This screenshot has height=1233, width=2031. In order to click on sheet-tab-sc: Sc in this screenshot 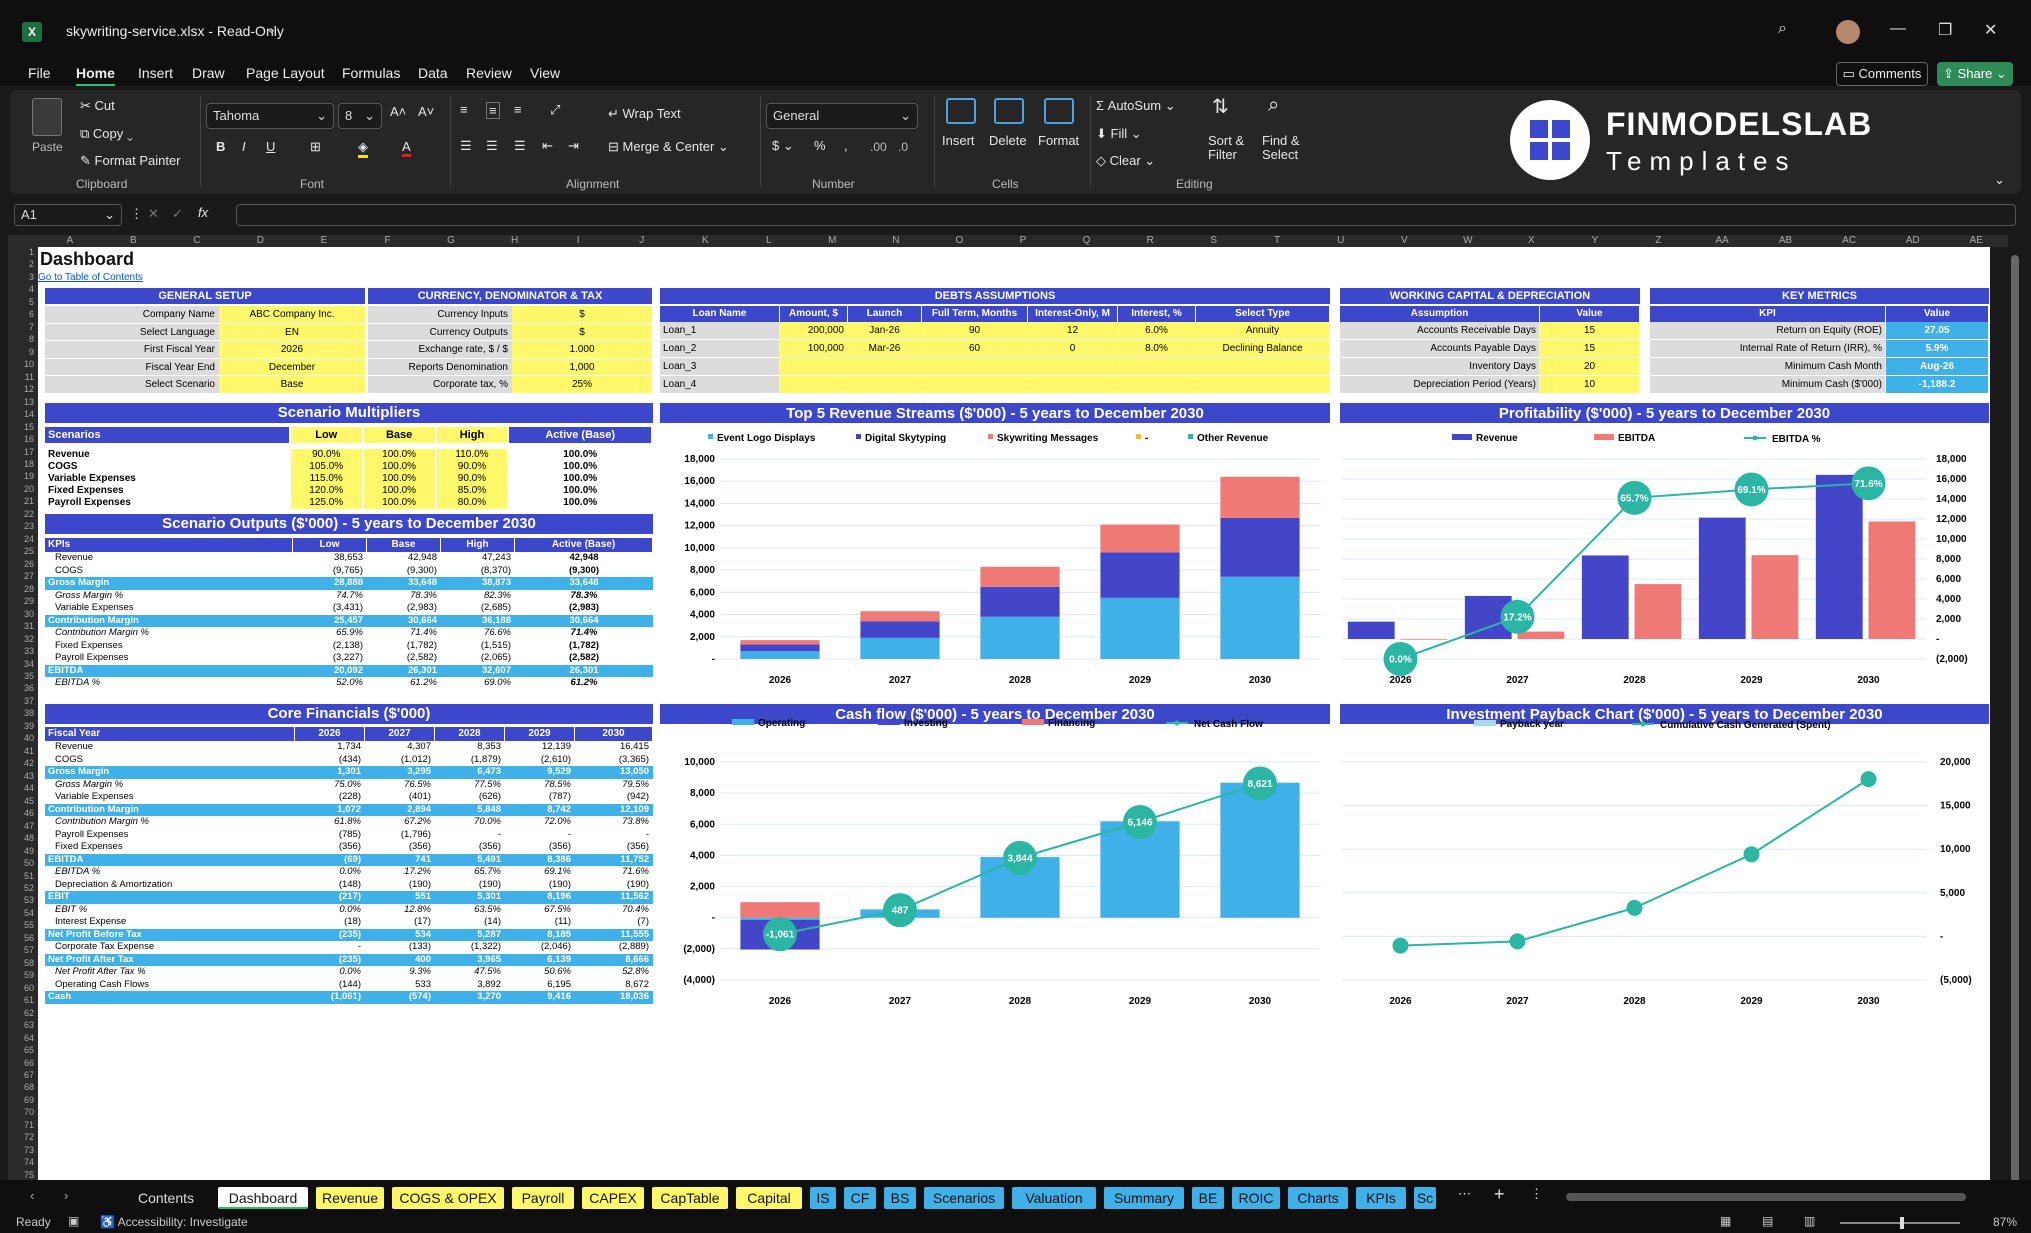, I will do `click(1425, 1198)`.